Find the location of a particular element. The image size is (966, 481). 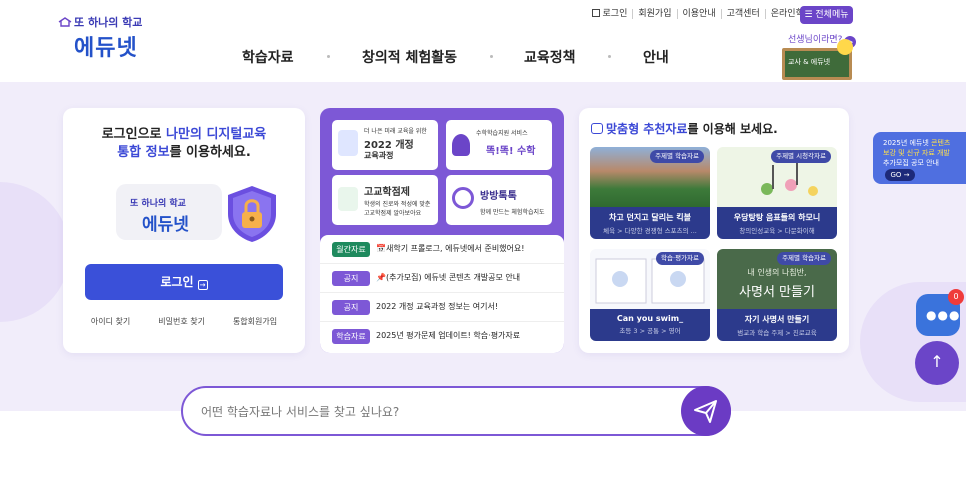

chat-count-badge: 0 is located at coordinates (956, 297).